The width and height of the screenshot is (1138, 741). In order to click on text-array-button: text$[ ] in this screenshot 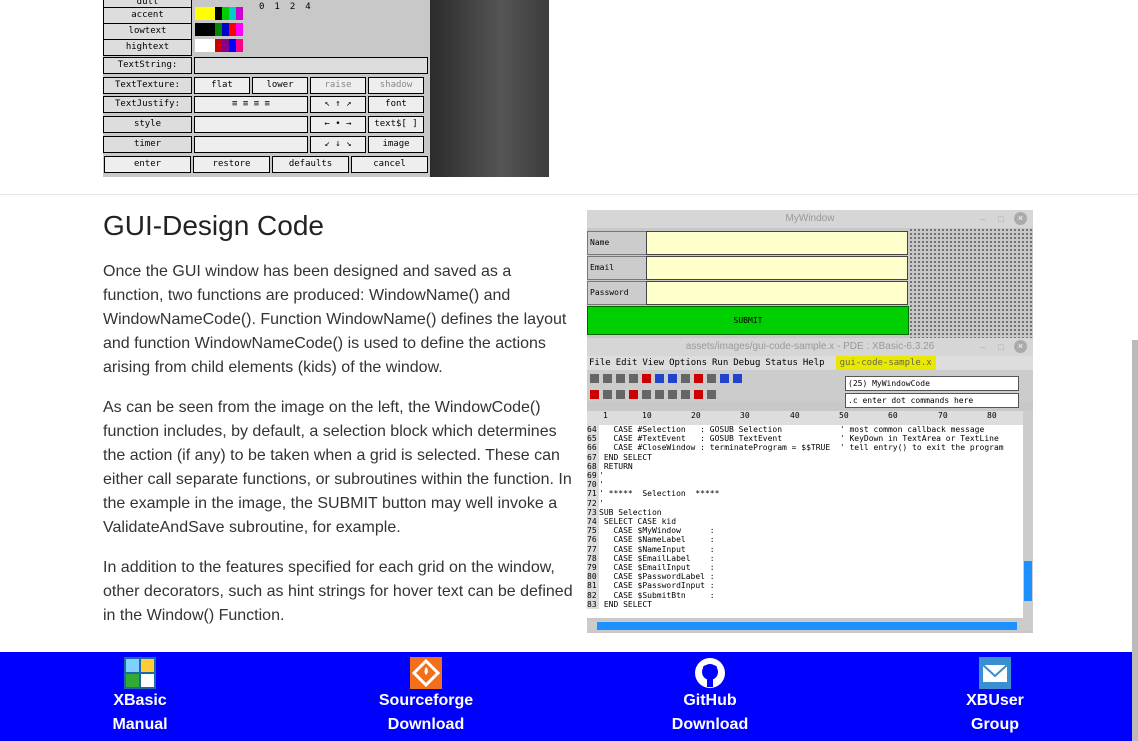, I will do `click(396, 124)`.